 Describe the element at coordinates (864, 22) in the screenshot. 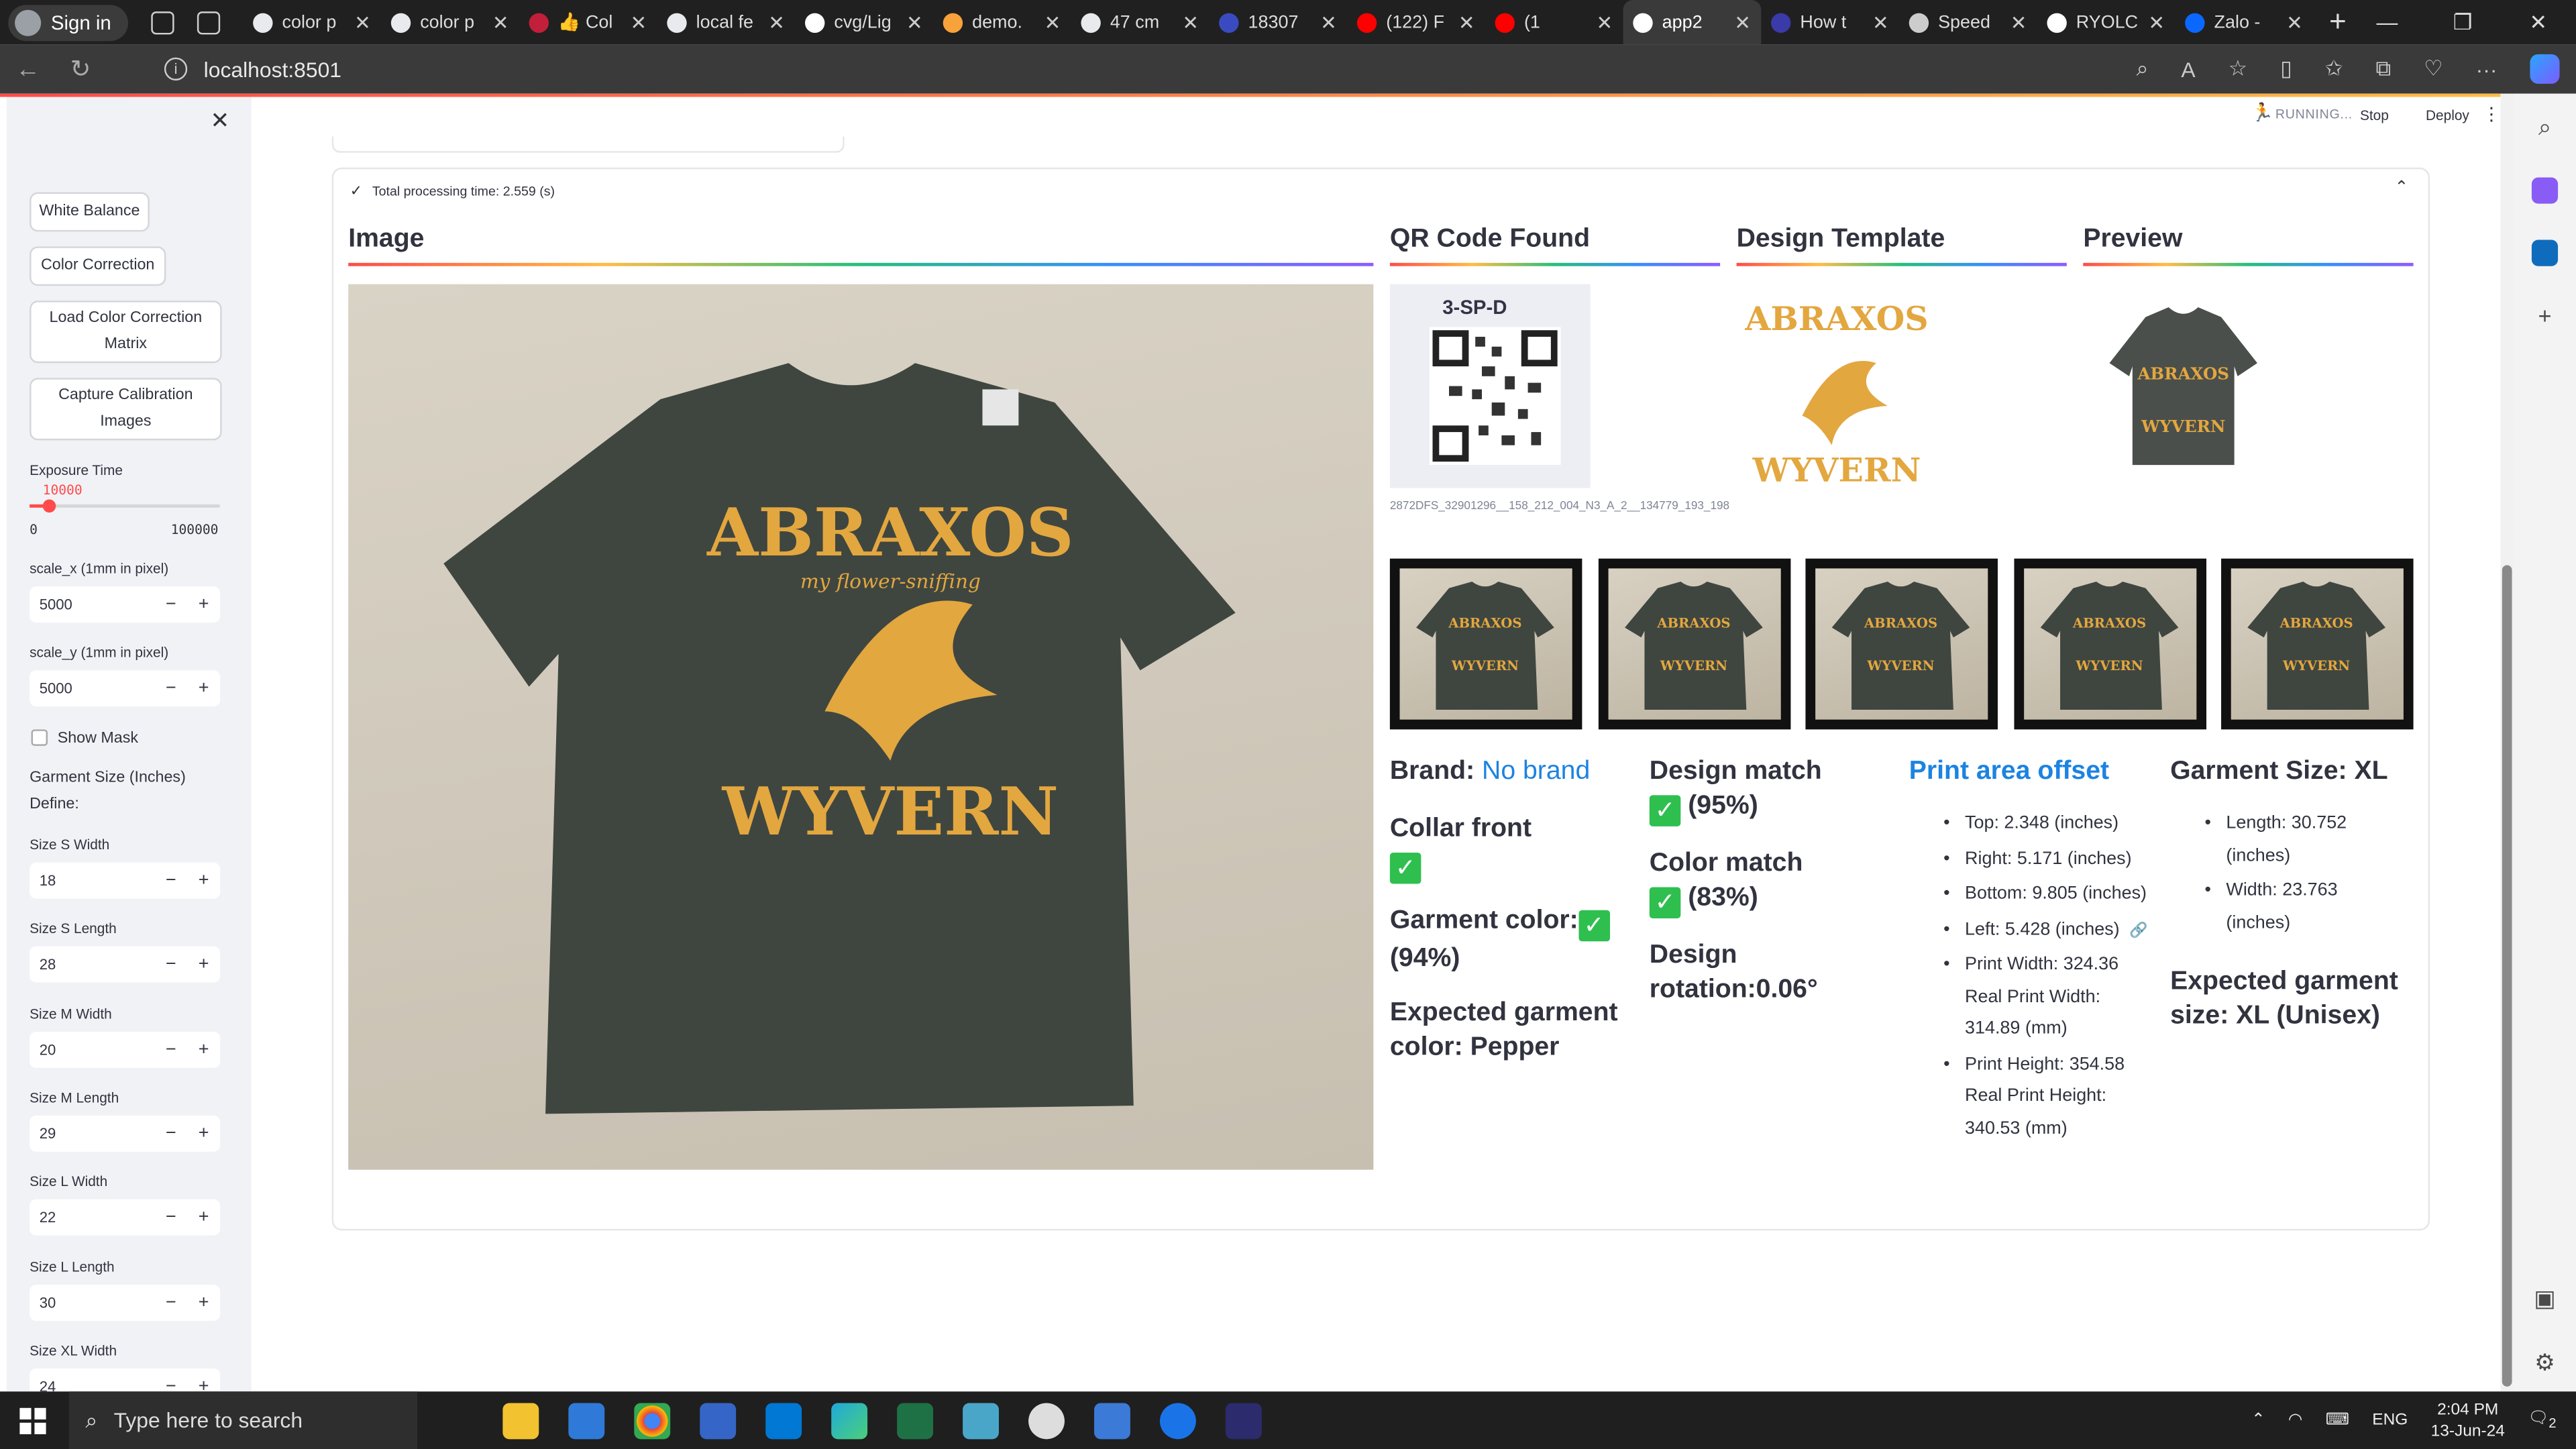

I see `browser-tab: cvg/Lig ✕` at that location.